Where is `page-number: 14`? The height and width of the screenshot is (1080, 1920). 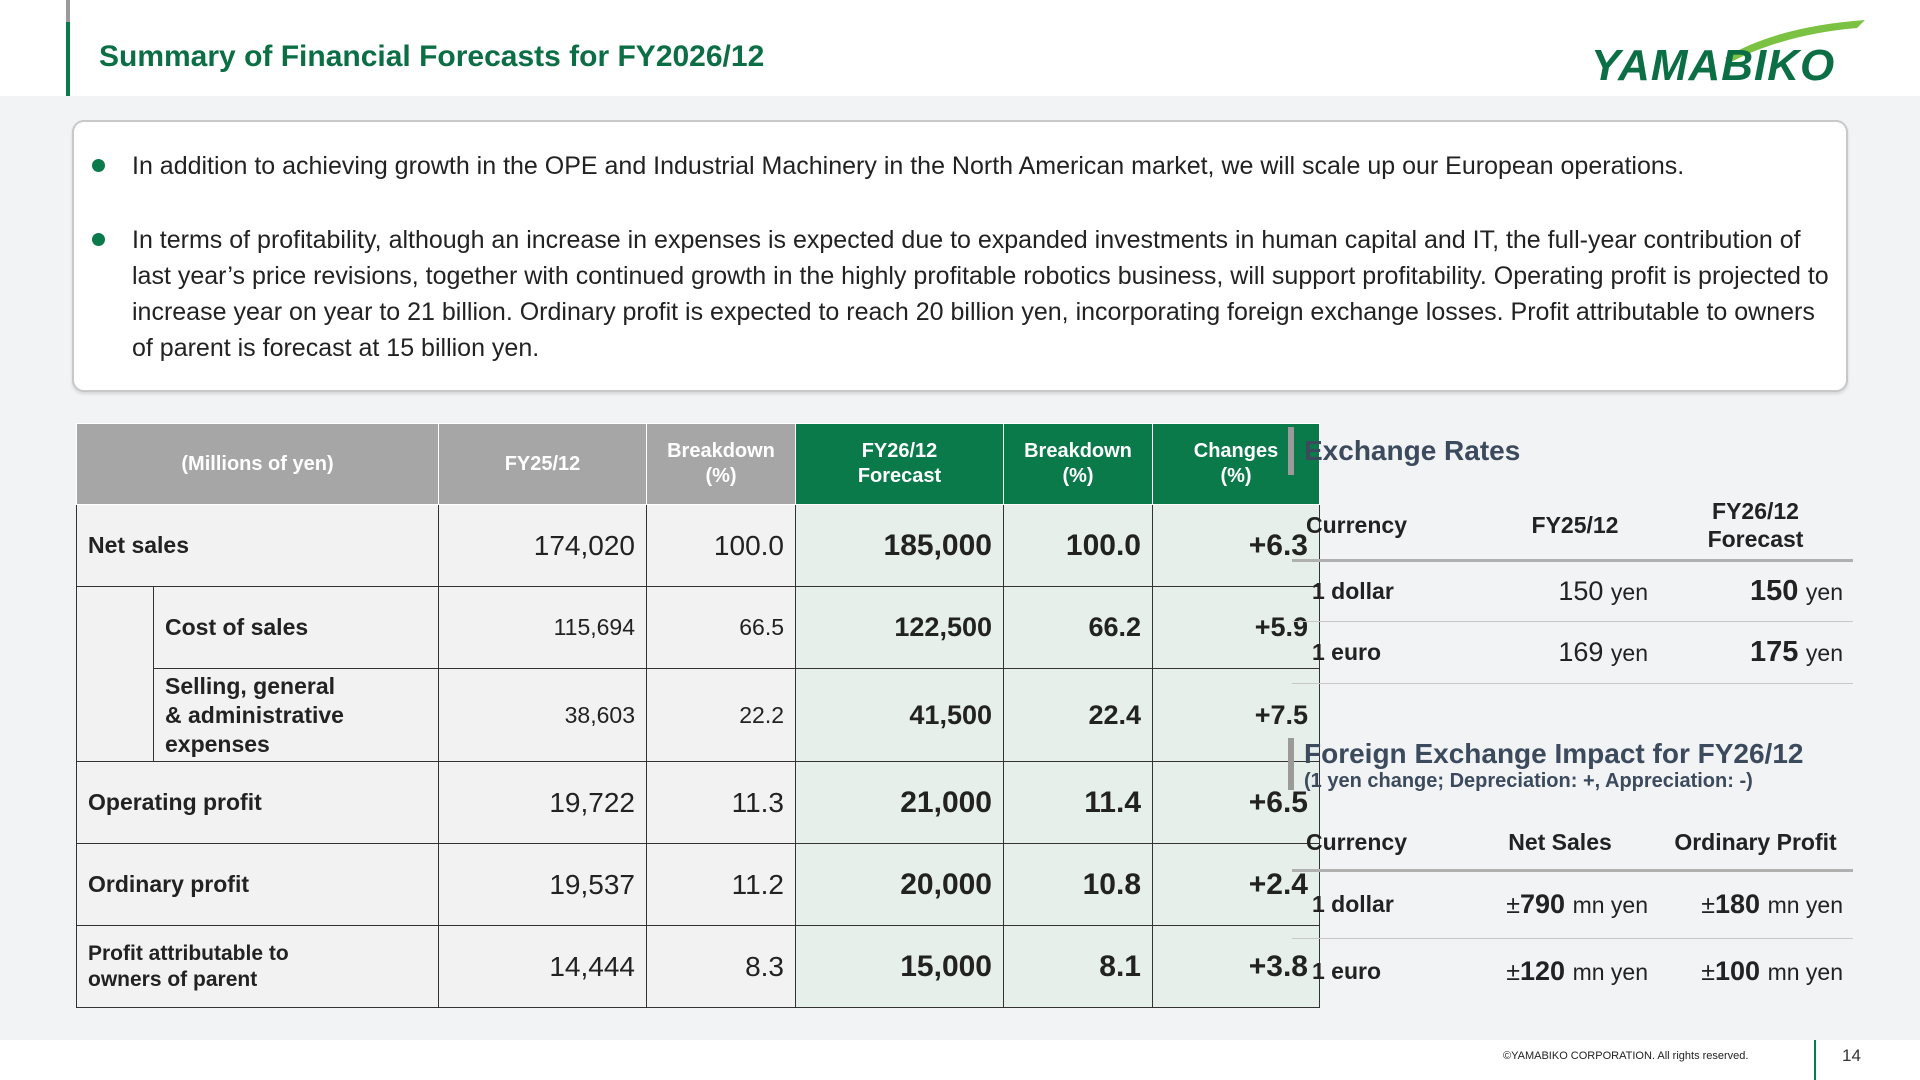
page-number: 14 is located at coordinates (1851, 1055).